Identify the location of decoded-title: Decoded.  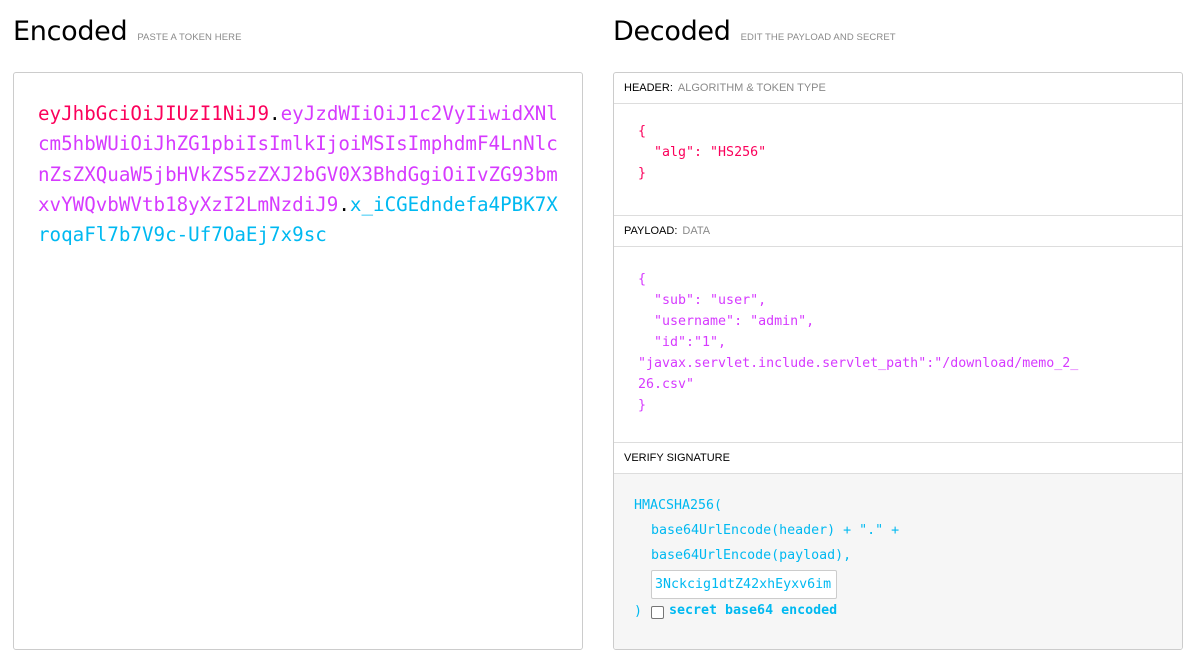
(672, 31).